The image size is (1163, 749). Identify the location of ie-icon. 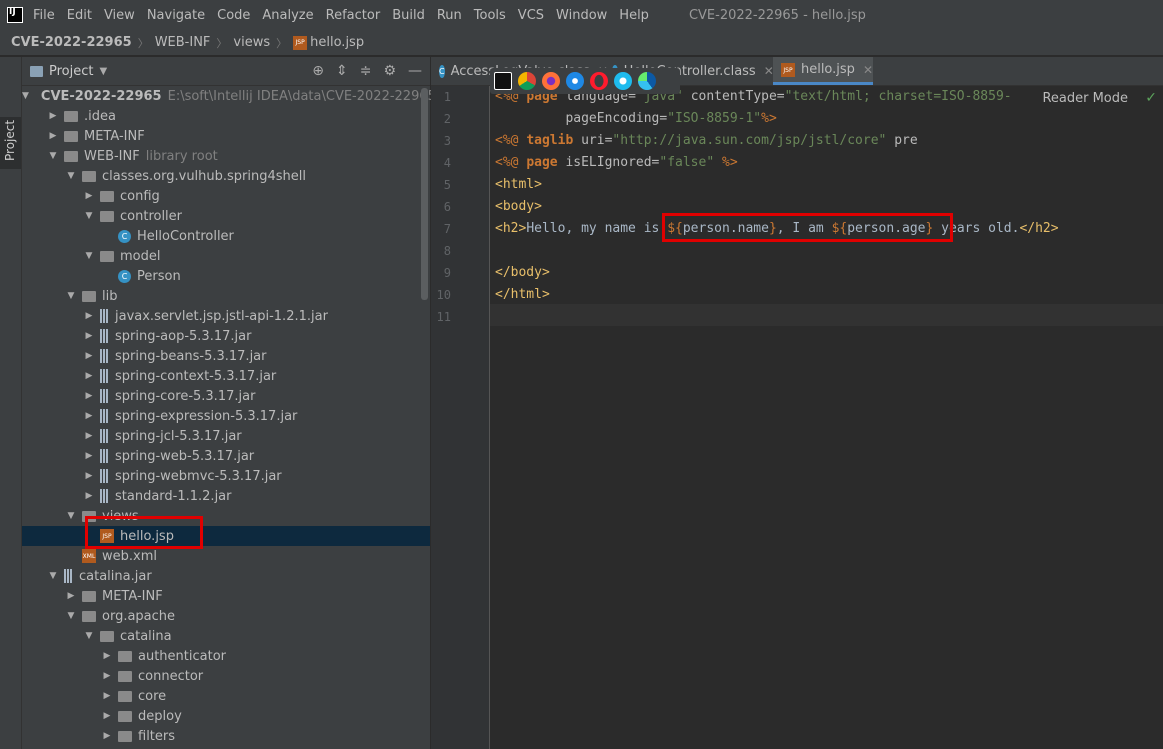
(623, 81).